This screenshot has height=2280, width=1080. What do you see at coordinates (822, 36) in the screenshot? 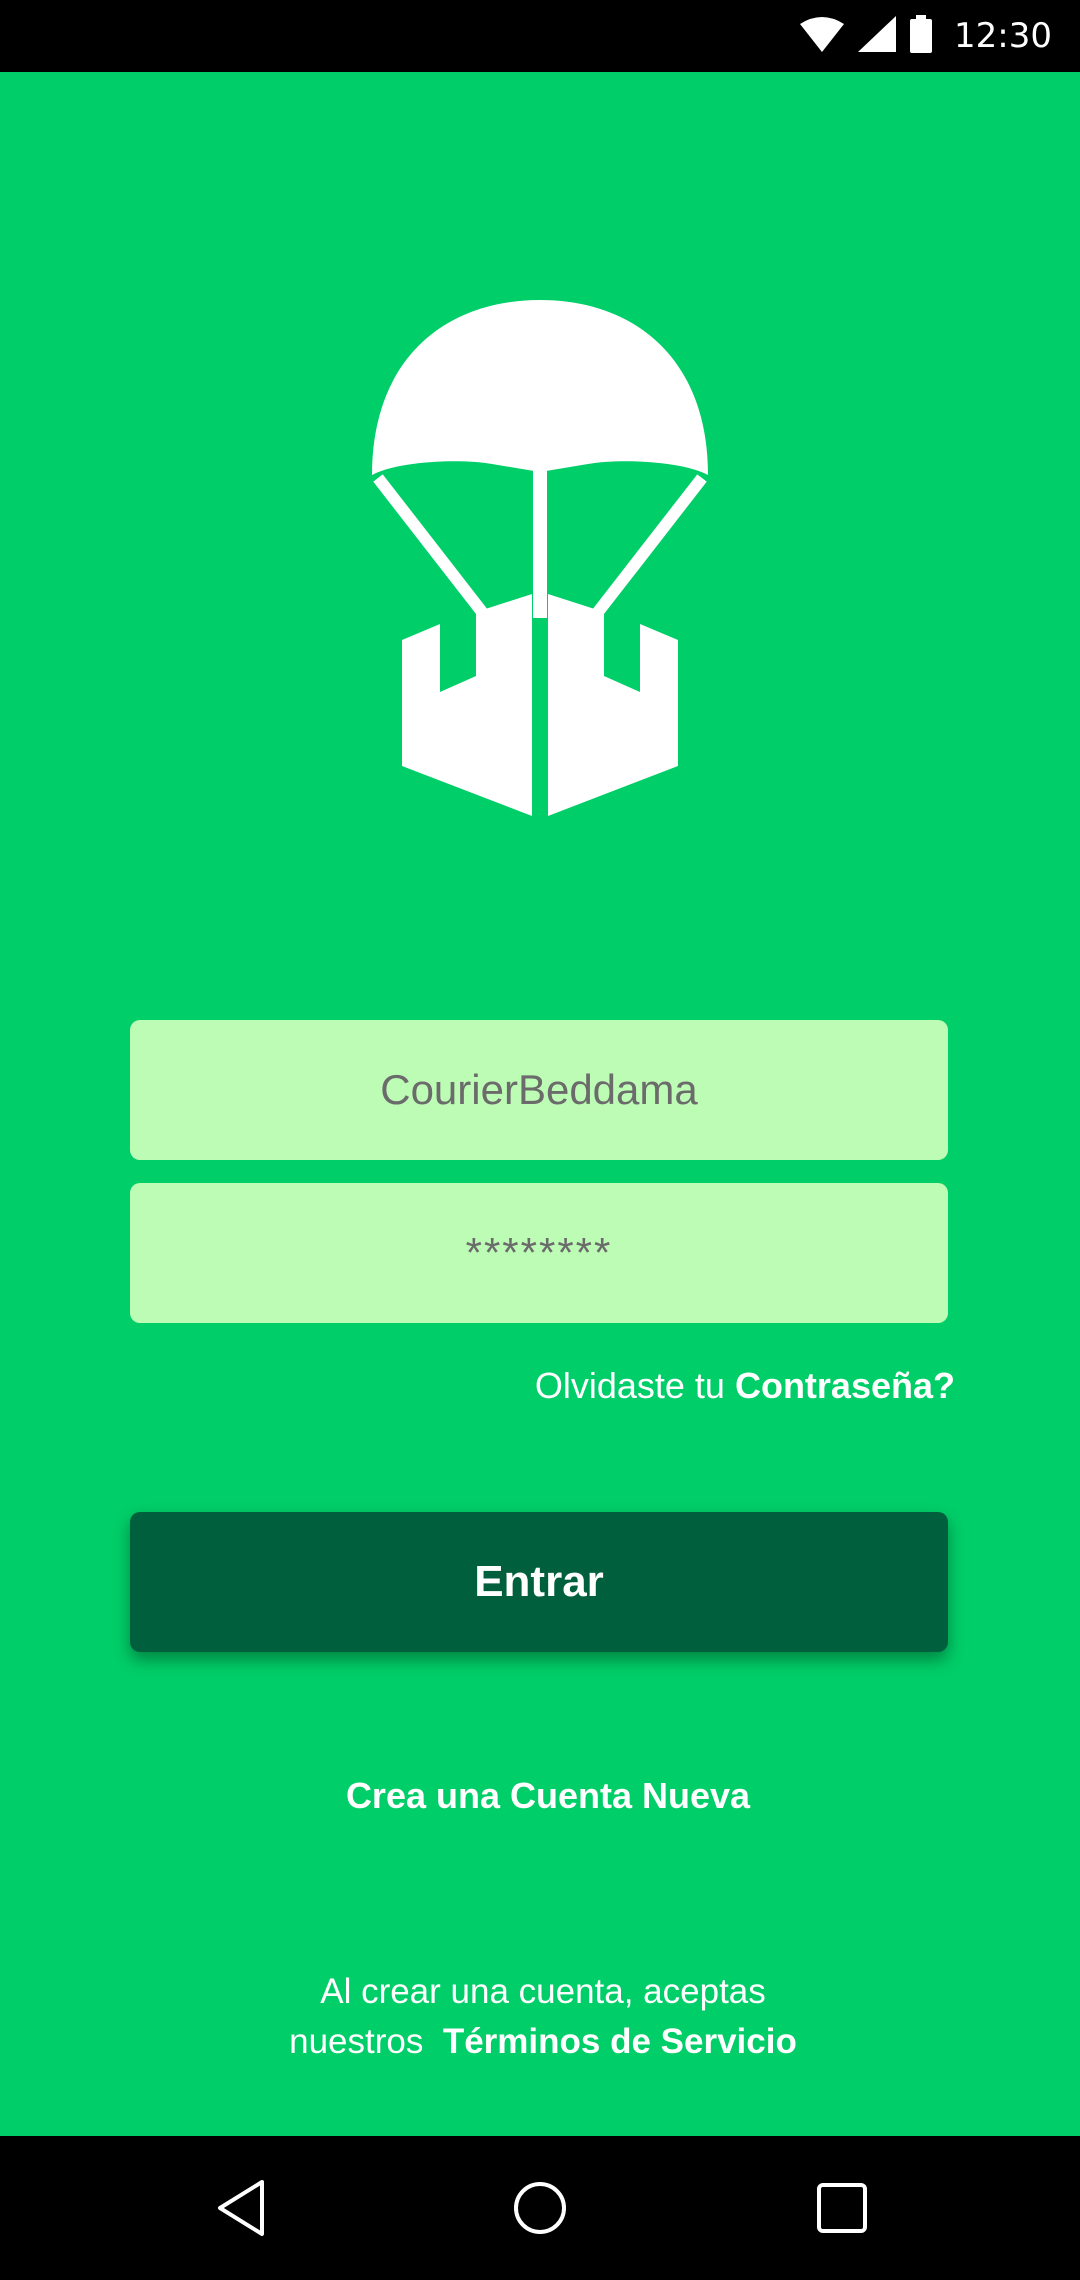
I see `wifi-icon` at bounding box center [822, 36].